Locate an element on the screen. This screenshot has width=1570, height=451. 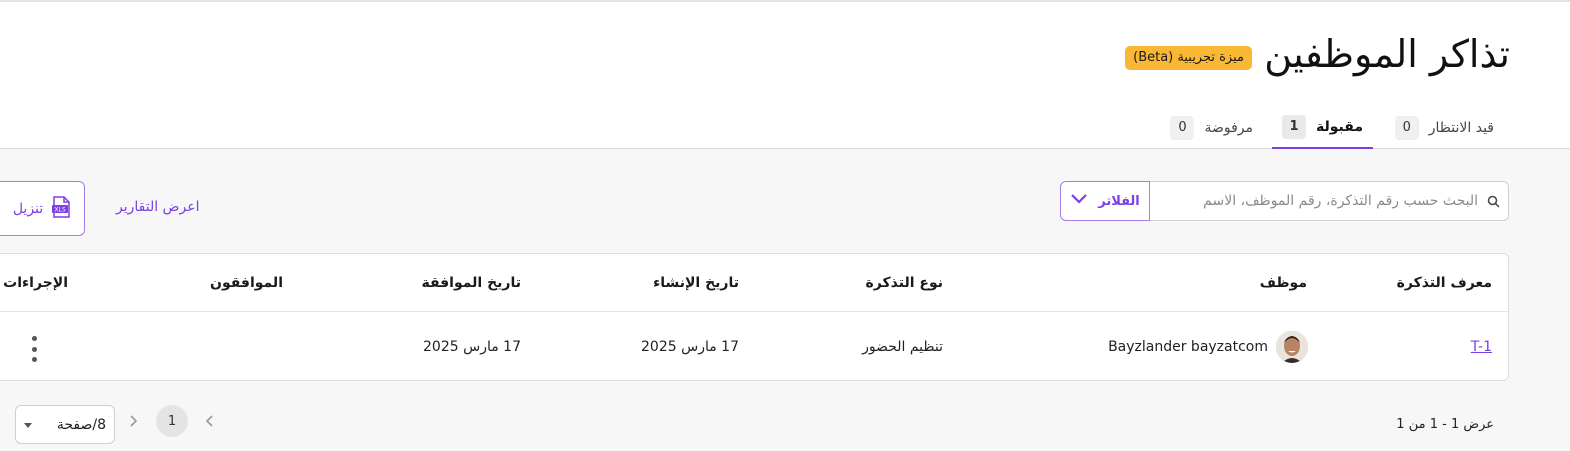
search-box is located at coordinates (1329, 201).